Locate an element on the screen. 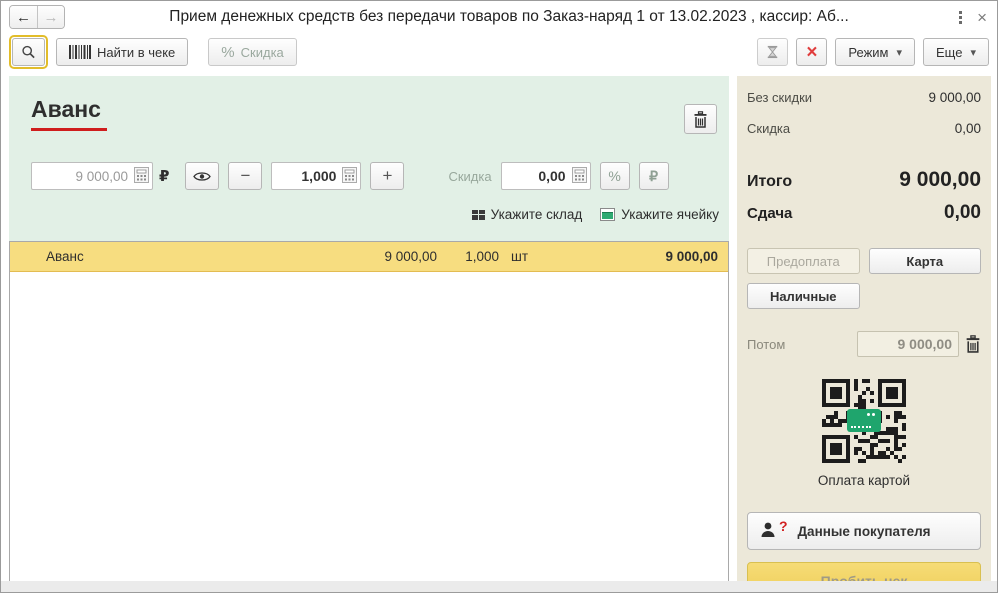  select-warehouse-label: Укажите склад is located at coordinates (536, 214).